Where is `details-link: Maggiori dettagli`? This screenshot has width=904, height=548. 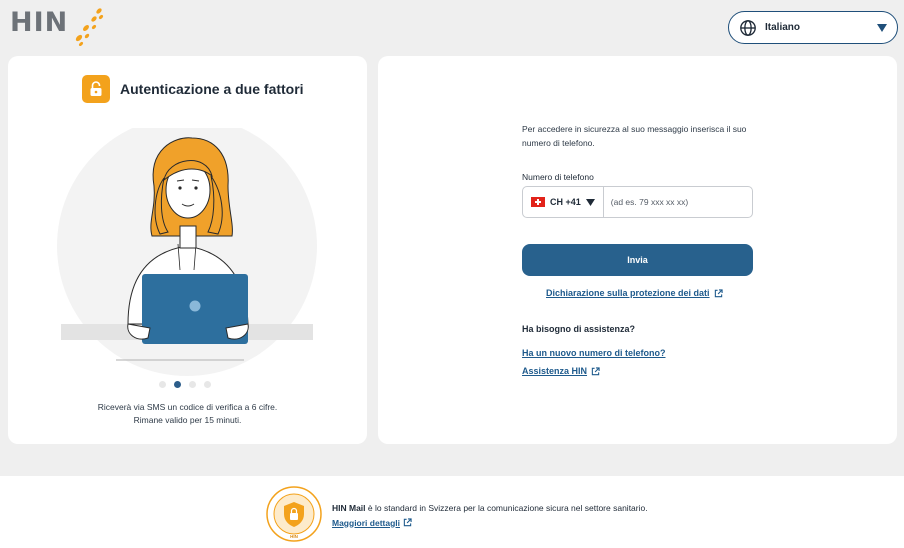
details-link: Maggiori dettagli is located at coordinates (372, 523).